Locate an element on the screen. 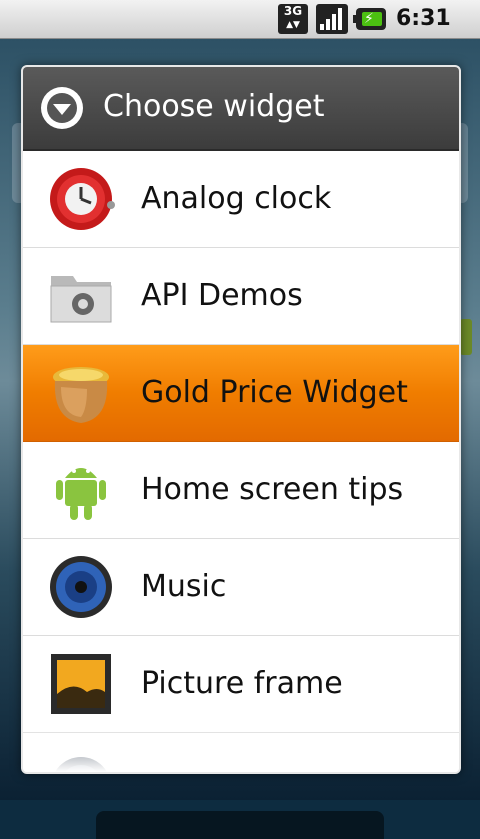  gold-pot-icon is located at coordinates (81, 395).